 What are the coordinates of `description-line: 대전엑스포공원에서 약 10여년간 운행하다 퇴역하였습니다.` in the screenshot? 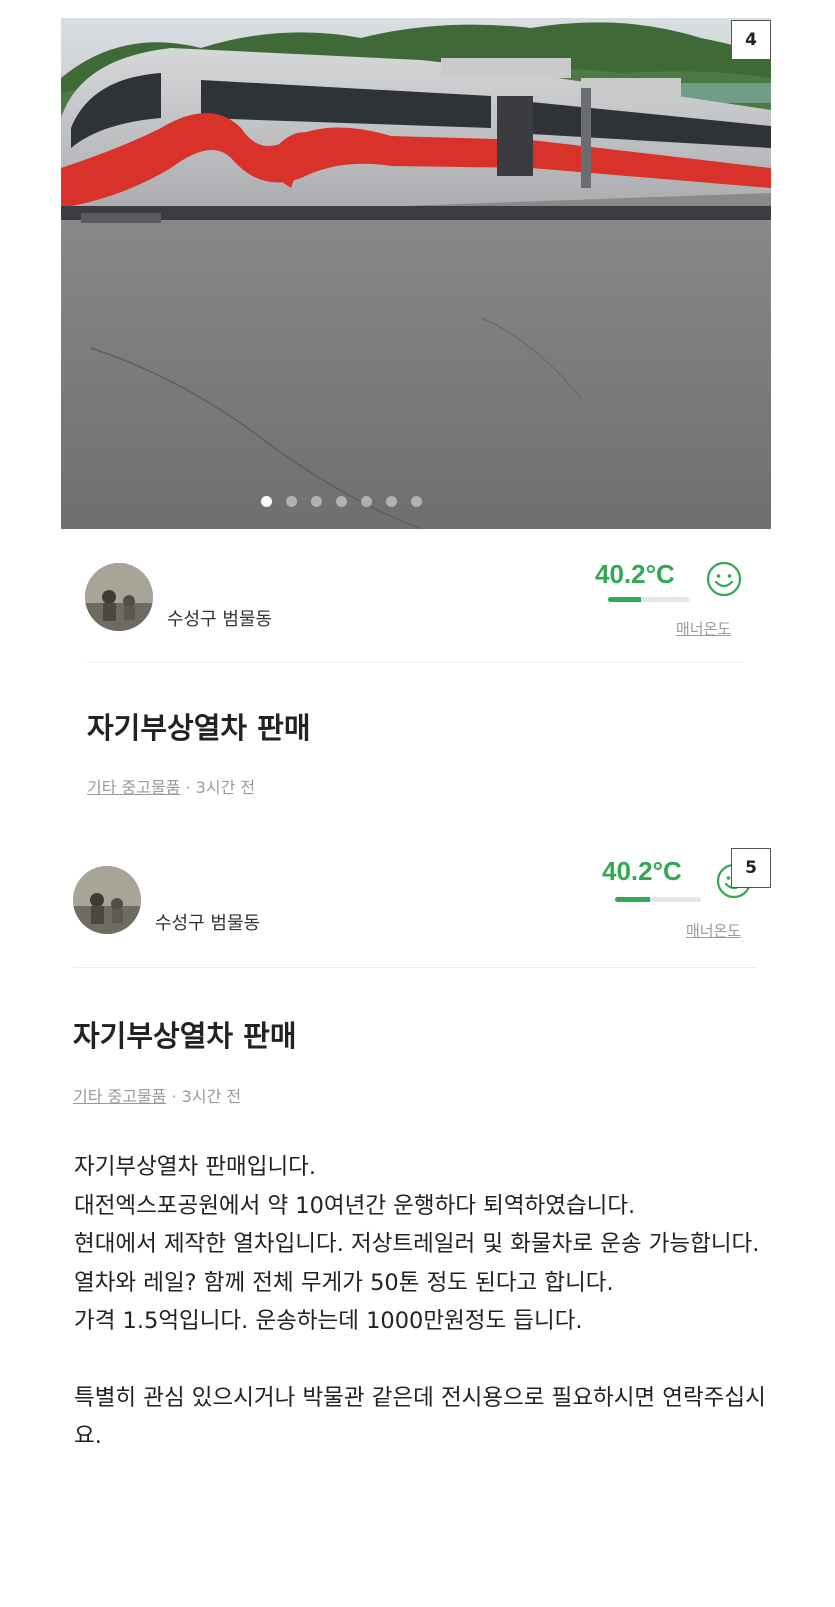 It's located at (355, 1205).